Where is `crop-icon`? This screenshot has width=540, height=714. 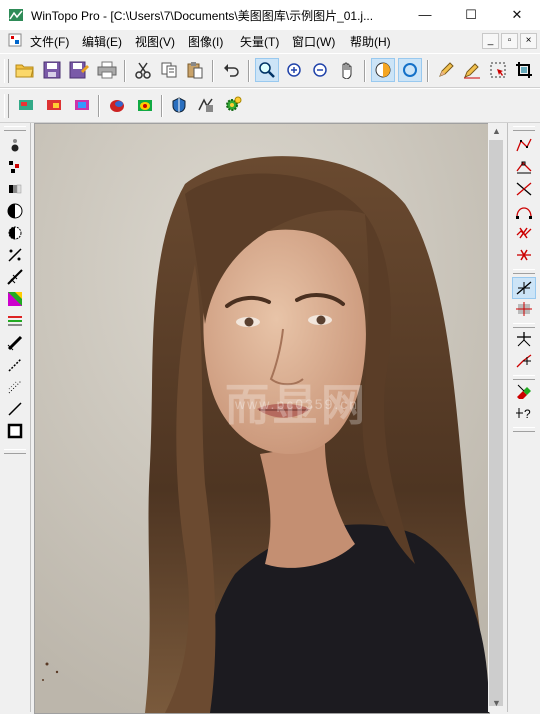 crop-icon is located at coordinates (524, 70).